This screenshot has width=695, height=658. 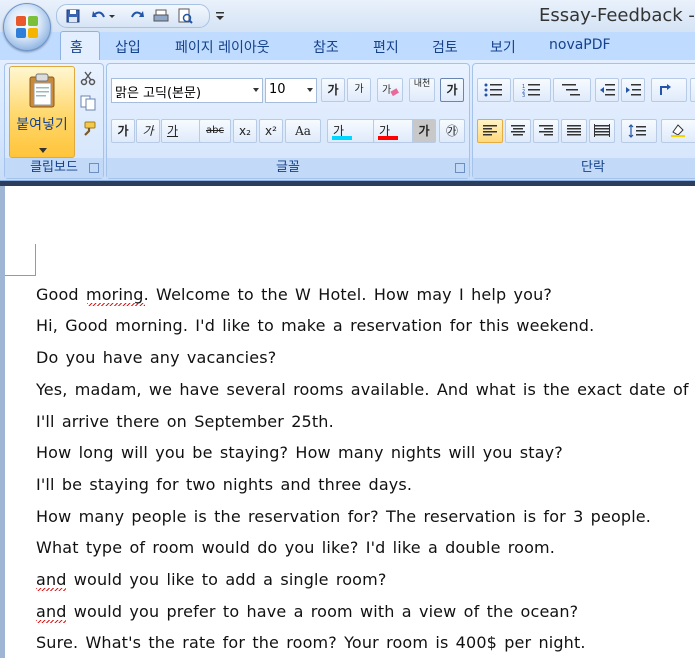 What do you see at coordinates (388, 138) in the screenshot?
I see `font-color-swatch` at bounding box center [388, 138].